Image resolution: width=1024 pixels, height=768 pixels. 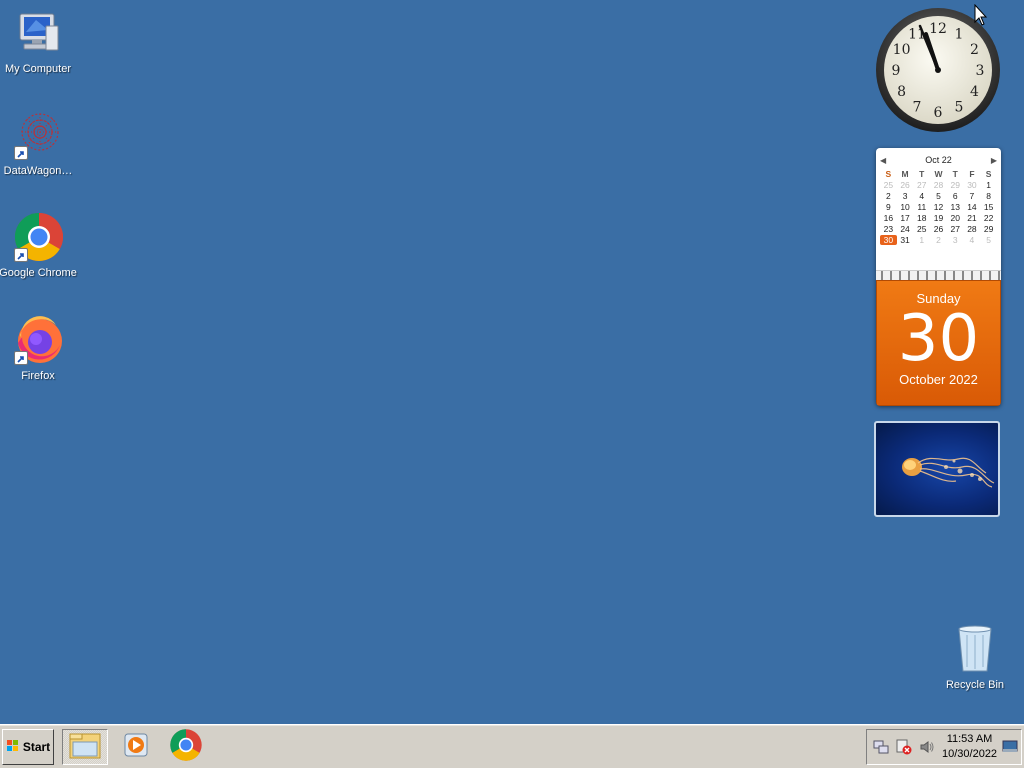 I want to click on clock-numeral: 10, so click(x=902, y=50).